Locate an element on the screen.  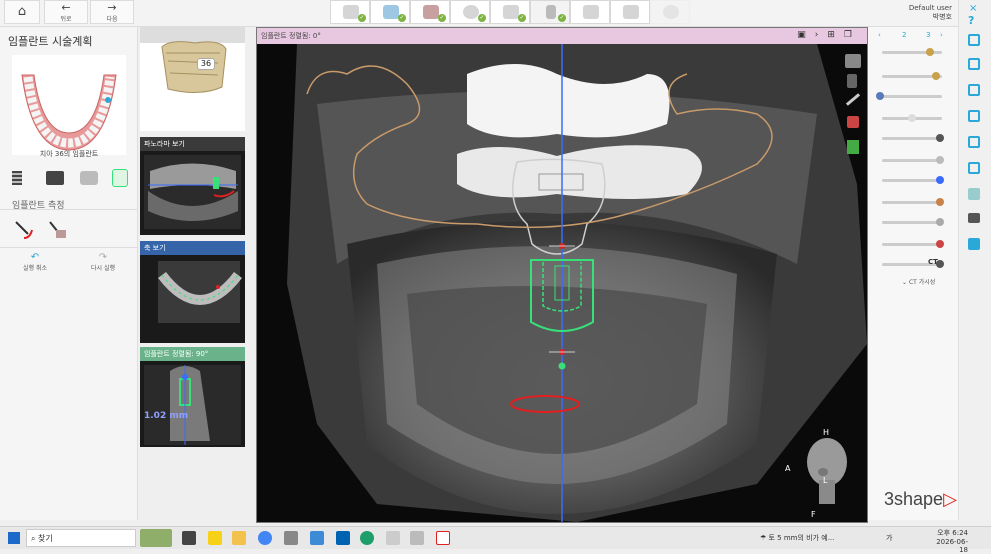
slider-sleeve is located at coordinates (913, 202).